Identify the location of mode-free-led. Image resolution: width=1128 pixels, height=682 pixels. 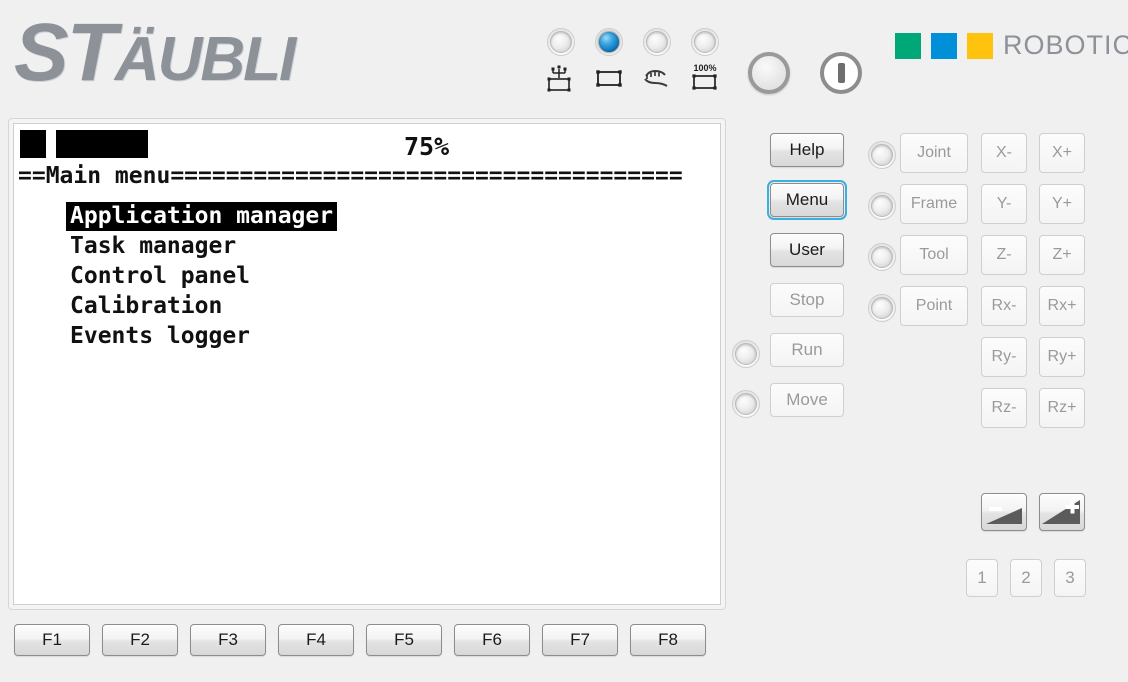
(657, 42).